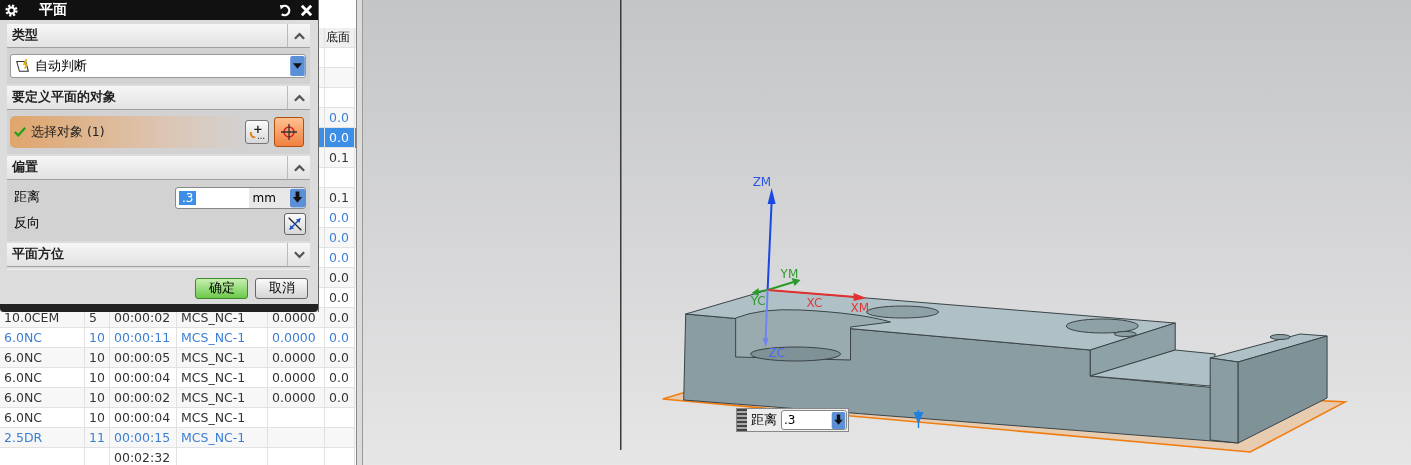  I want to click on plus-point-icon, so click(257, 132).